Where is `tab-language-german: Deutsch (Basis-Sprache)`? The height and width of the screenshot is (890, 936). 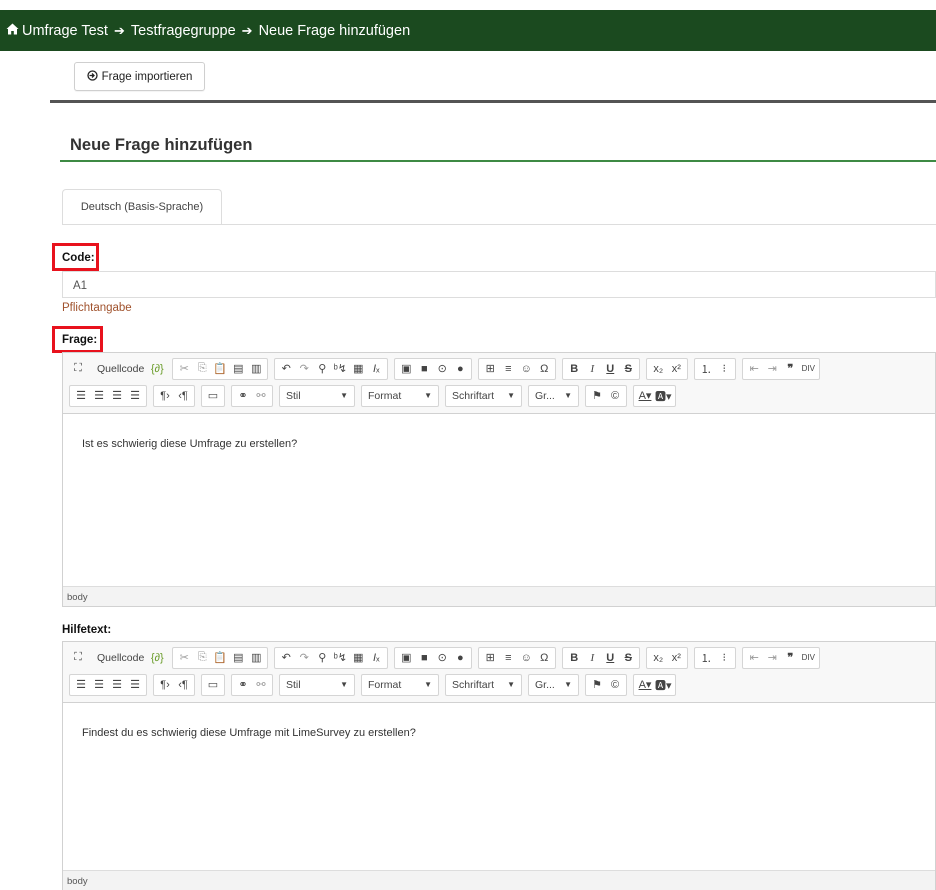 tab-language-german: Deutsch (Basis-Sprache) is located at coordinates (142, 207).